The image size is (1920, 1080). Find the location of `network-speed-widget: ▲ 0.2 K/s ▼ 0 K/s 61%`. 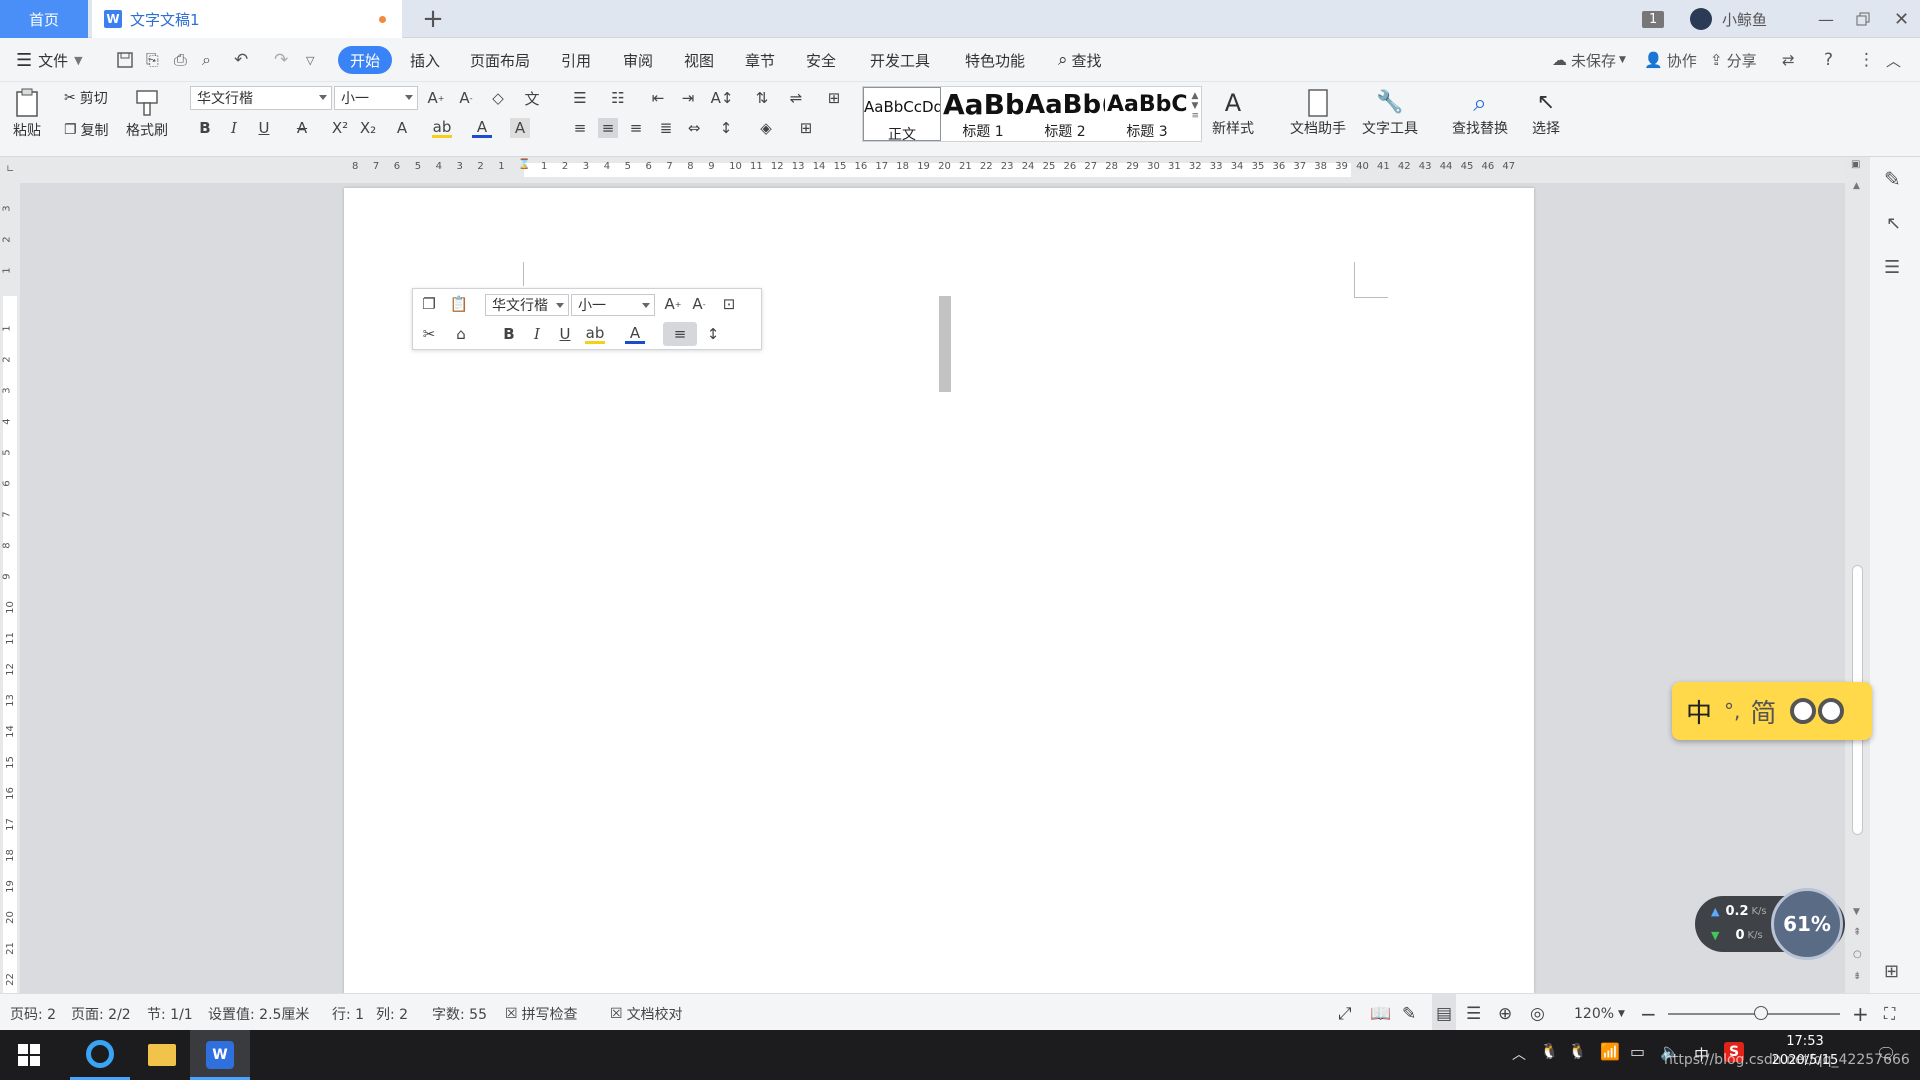

network-speed-widget: ▲ 0.2 K/s ▼ 0 K/s 61% is located at coordinates (1770, 924).